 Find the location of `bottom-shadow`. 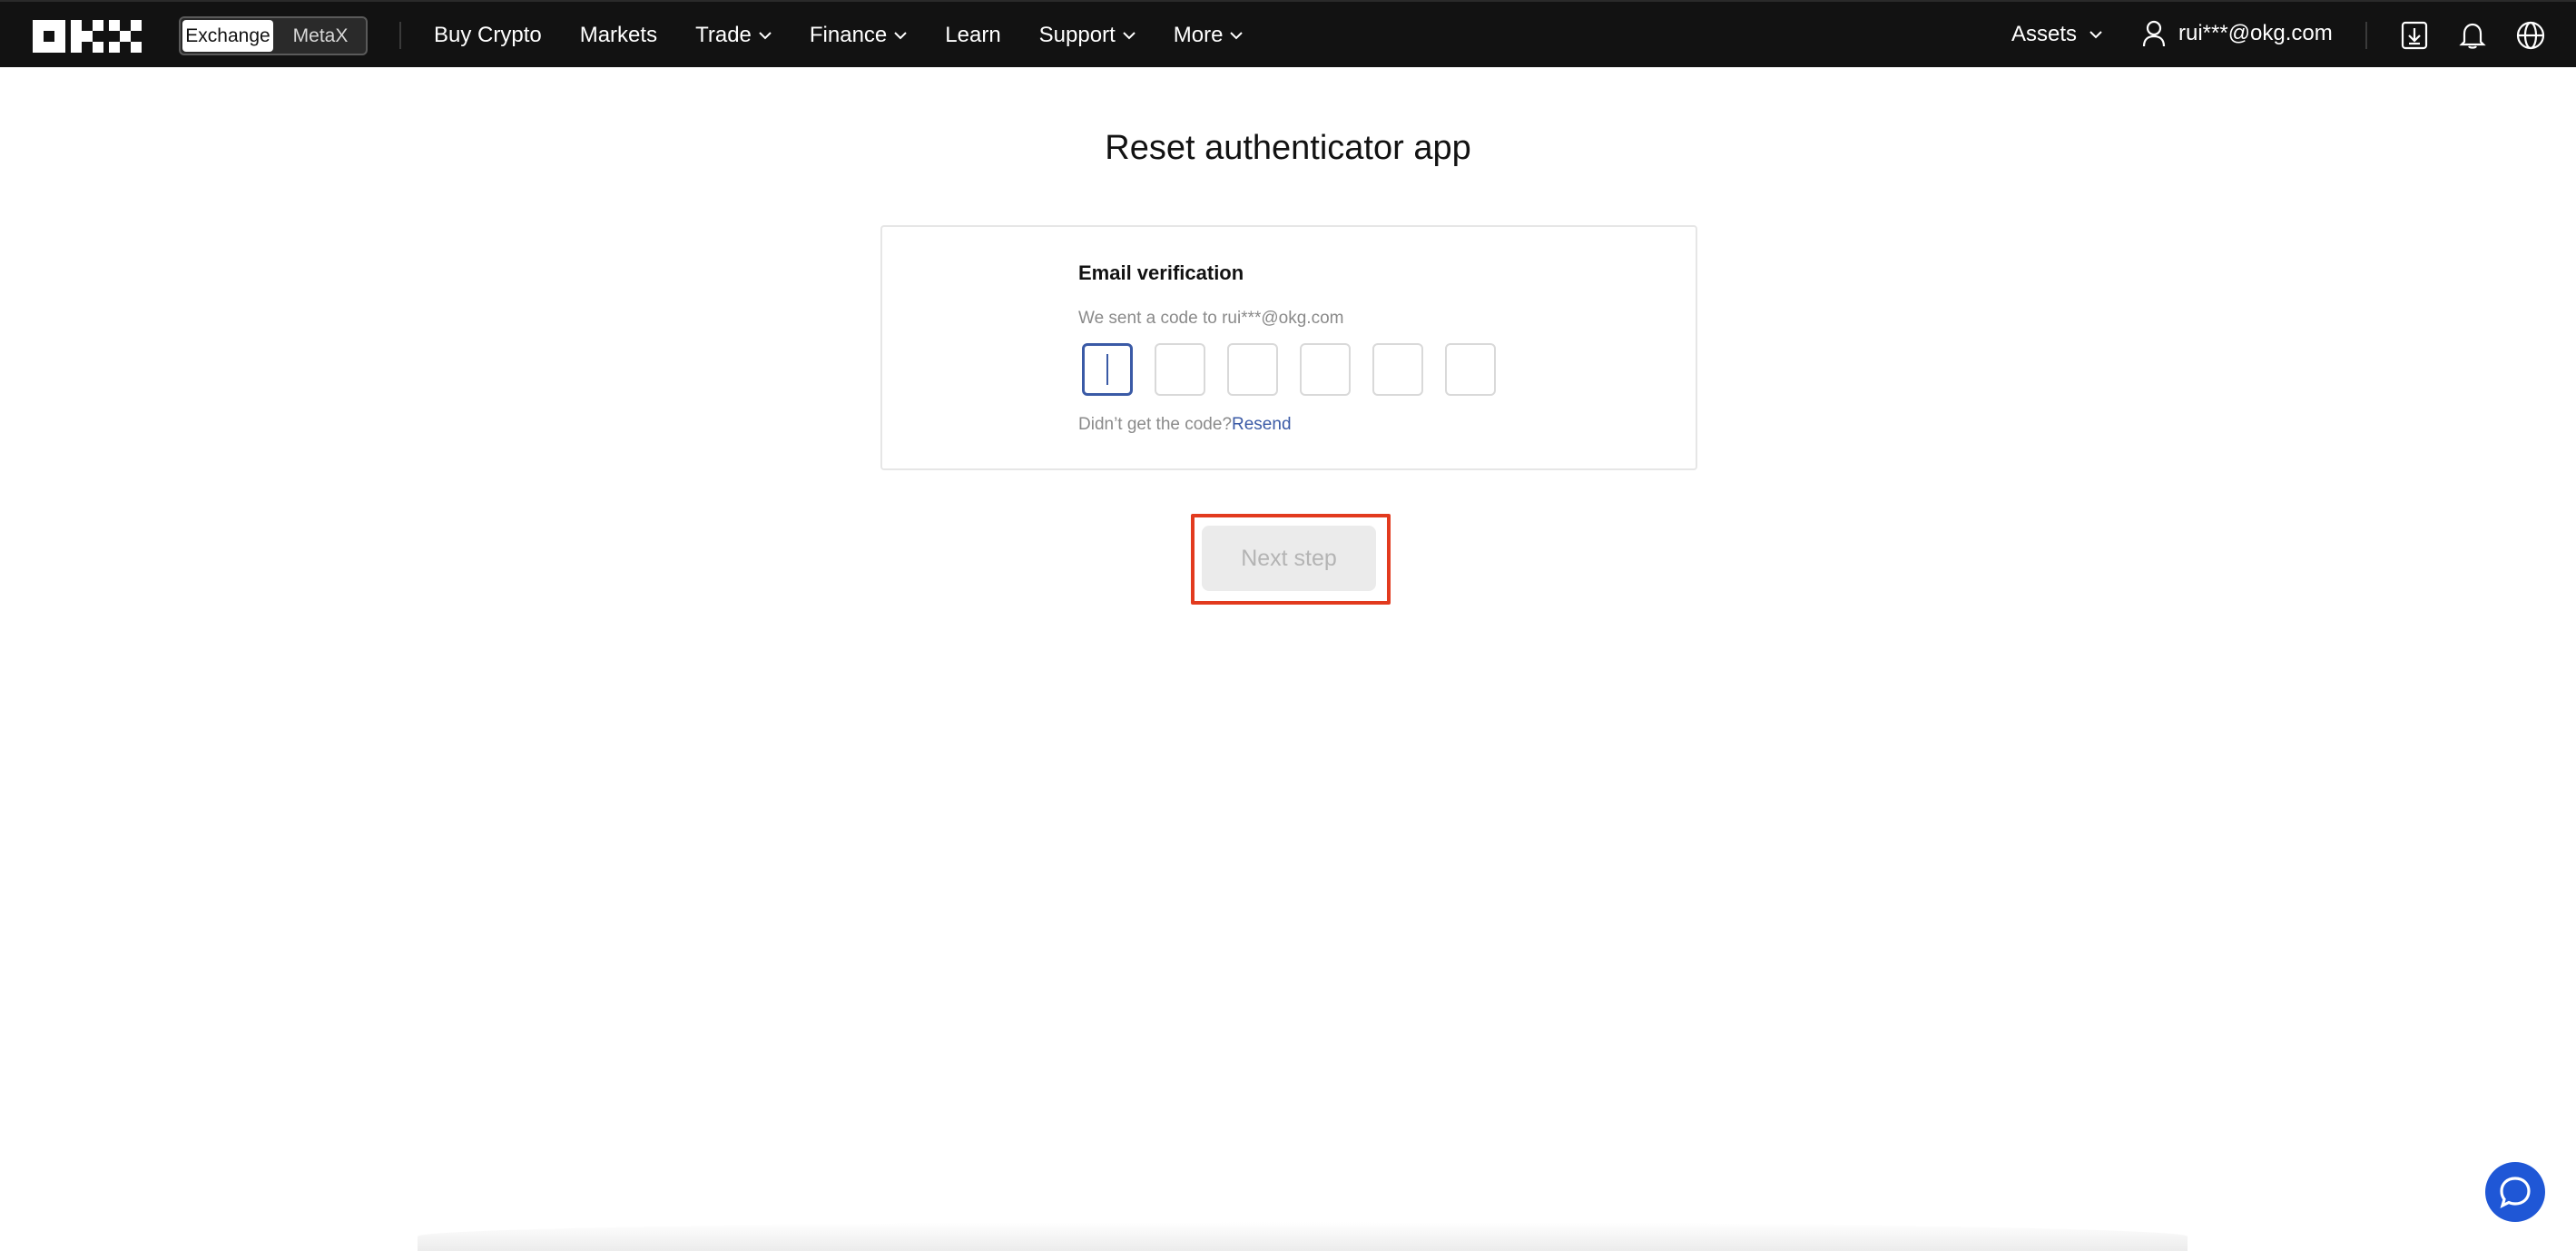

bottom-shadow is located at coordinates (1303, 1237).